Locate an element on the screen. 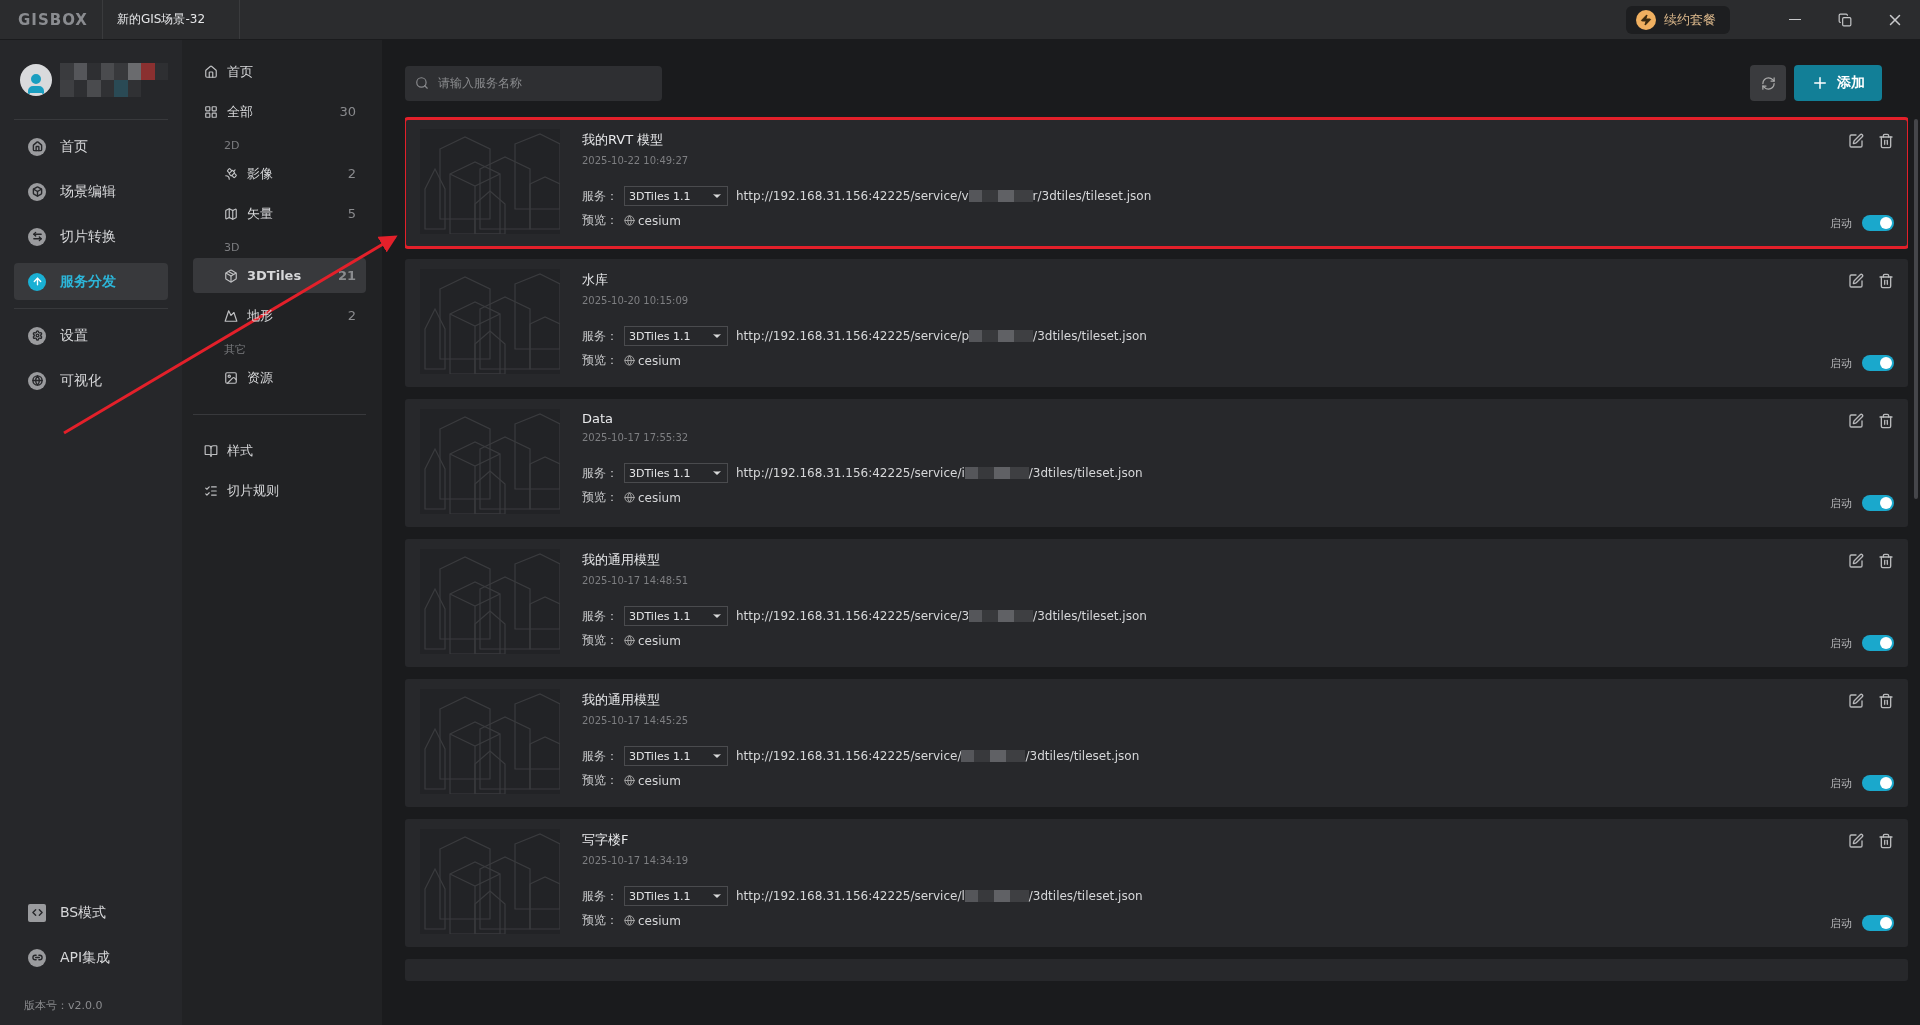 Image resolution: width=1920 pixels, height=1025 pixels. scene-tab: 新的GIS场景-32 is located at coordinates (171, 19).